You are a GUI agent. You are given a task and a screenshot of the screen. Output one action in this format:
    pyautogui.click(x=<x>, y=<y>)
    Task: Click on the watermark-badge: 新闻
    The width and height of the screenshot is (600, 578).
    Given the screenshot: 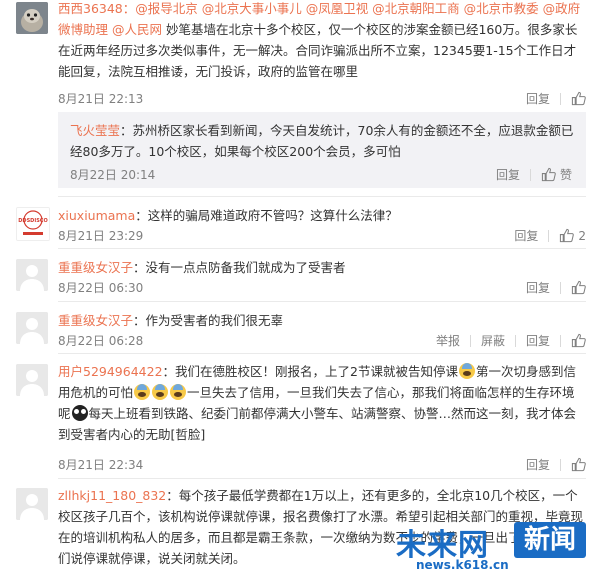 What is the action you would take?
    pyautogui.click(x=550, y=540)
    